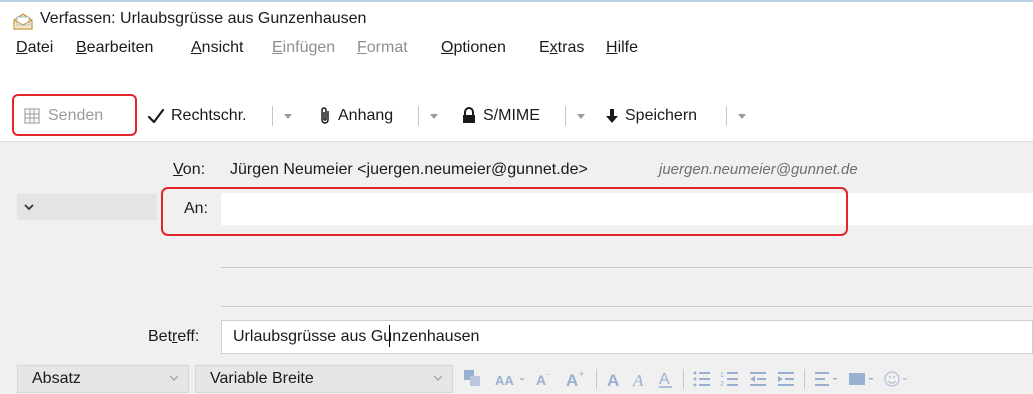 This screenshot has height=394, width=1033. What do you see at coordinates (303, 48) in the screenshot?
I see `menu-einfuegen: Einfügen` at bounding box center [303, 48].